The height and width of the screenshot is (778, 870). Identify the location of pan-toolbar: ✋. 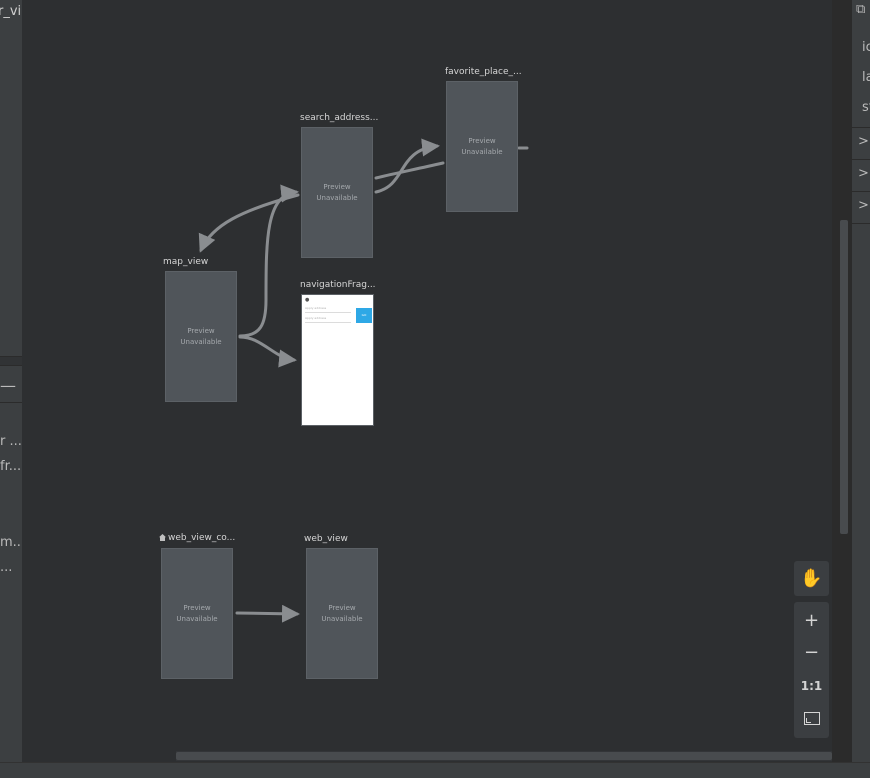
(811, 578).